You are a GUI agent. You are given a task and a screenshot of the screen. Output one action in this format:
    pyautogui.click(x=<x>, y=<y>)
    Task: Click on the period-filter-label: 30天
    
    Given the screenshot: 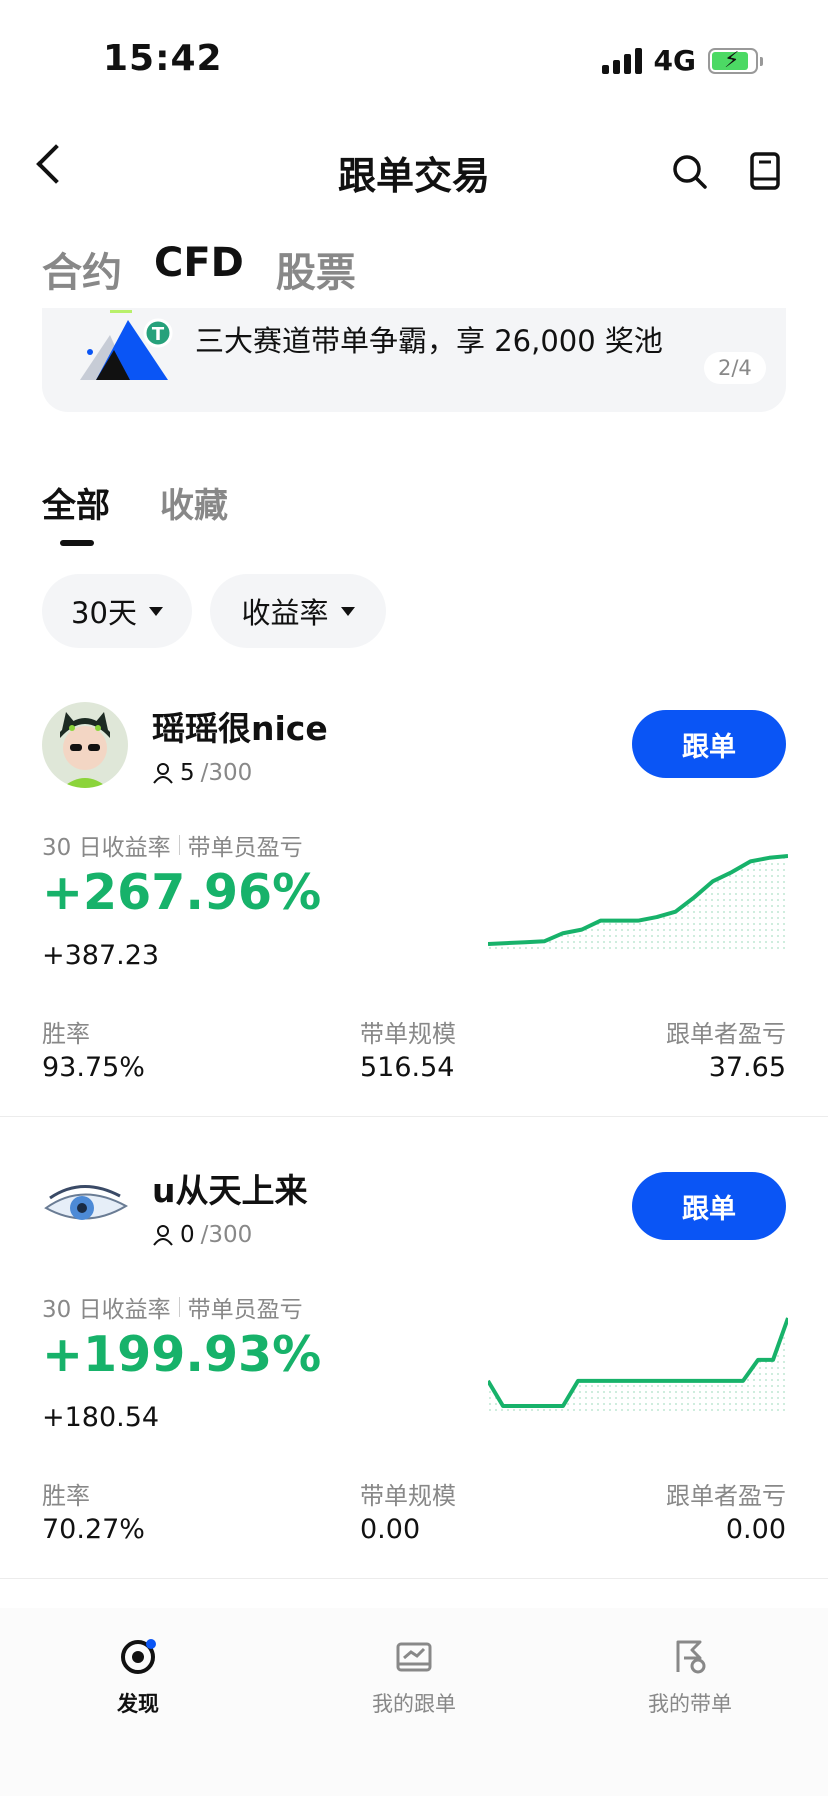 What is the action you would take?
    pyautogui.click(x=104, y=613)
    